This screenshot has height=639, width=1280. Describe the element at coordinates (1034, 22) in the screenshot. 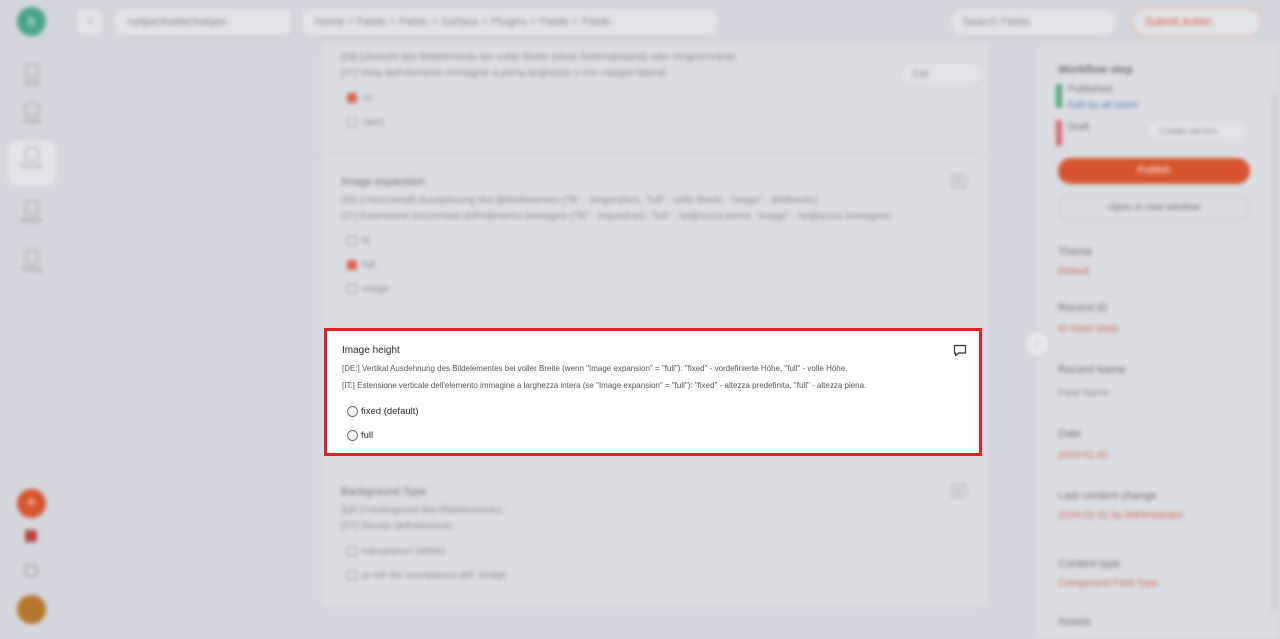

I see `search-input: Search Fields` at that location.